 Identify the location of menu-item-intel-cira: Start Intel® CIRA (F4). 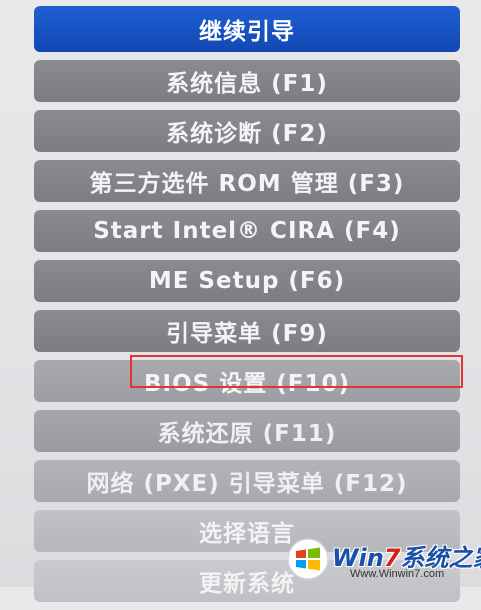
(247, 231).